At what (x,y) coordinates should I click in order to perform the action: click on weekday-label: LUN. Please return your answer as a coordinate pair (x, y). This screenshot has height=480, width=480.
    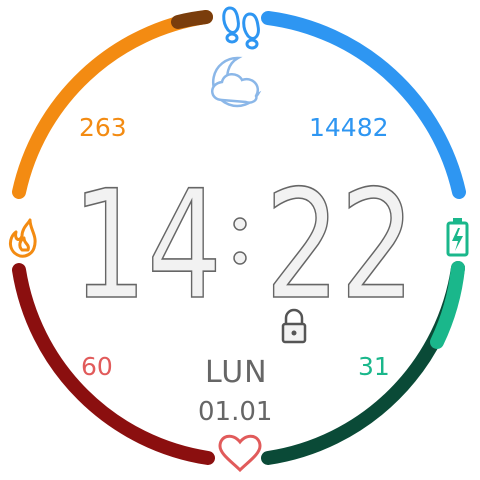
    Looking at the image, I should click on (236, 372).